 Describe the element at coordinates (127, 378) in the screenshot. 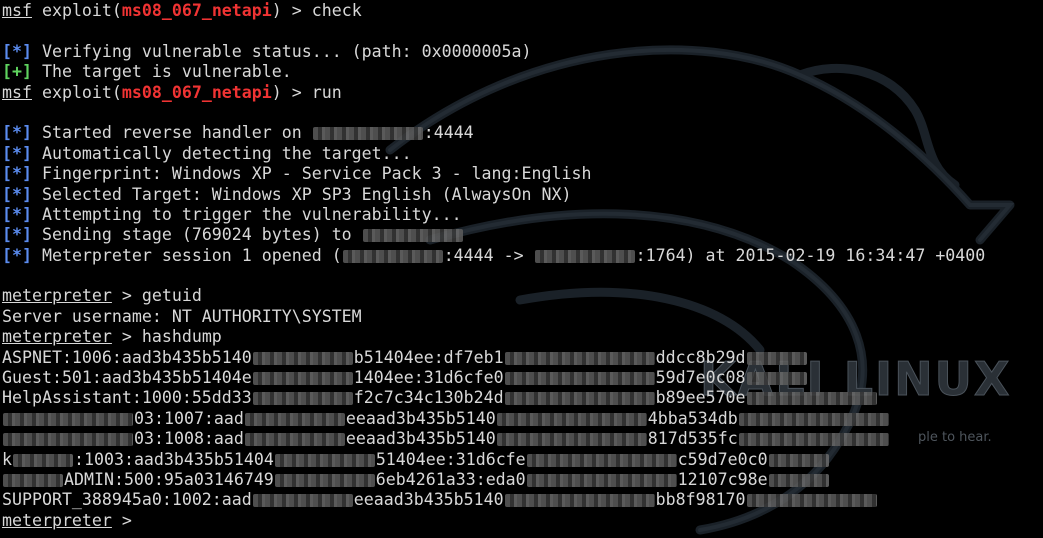

I see `terminal-text: Guest:501:aad3b435b51404e` at that location.